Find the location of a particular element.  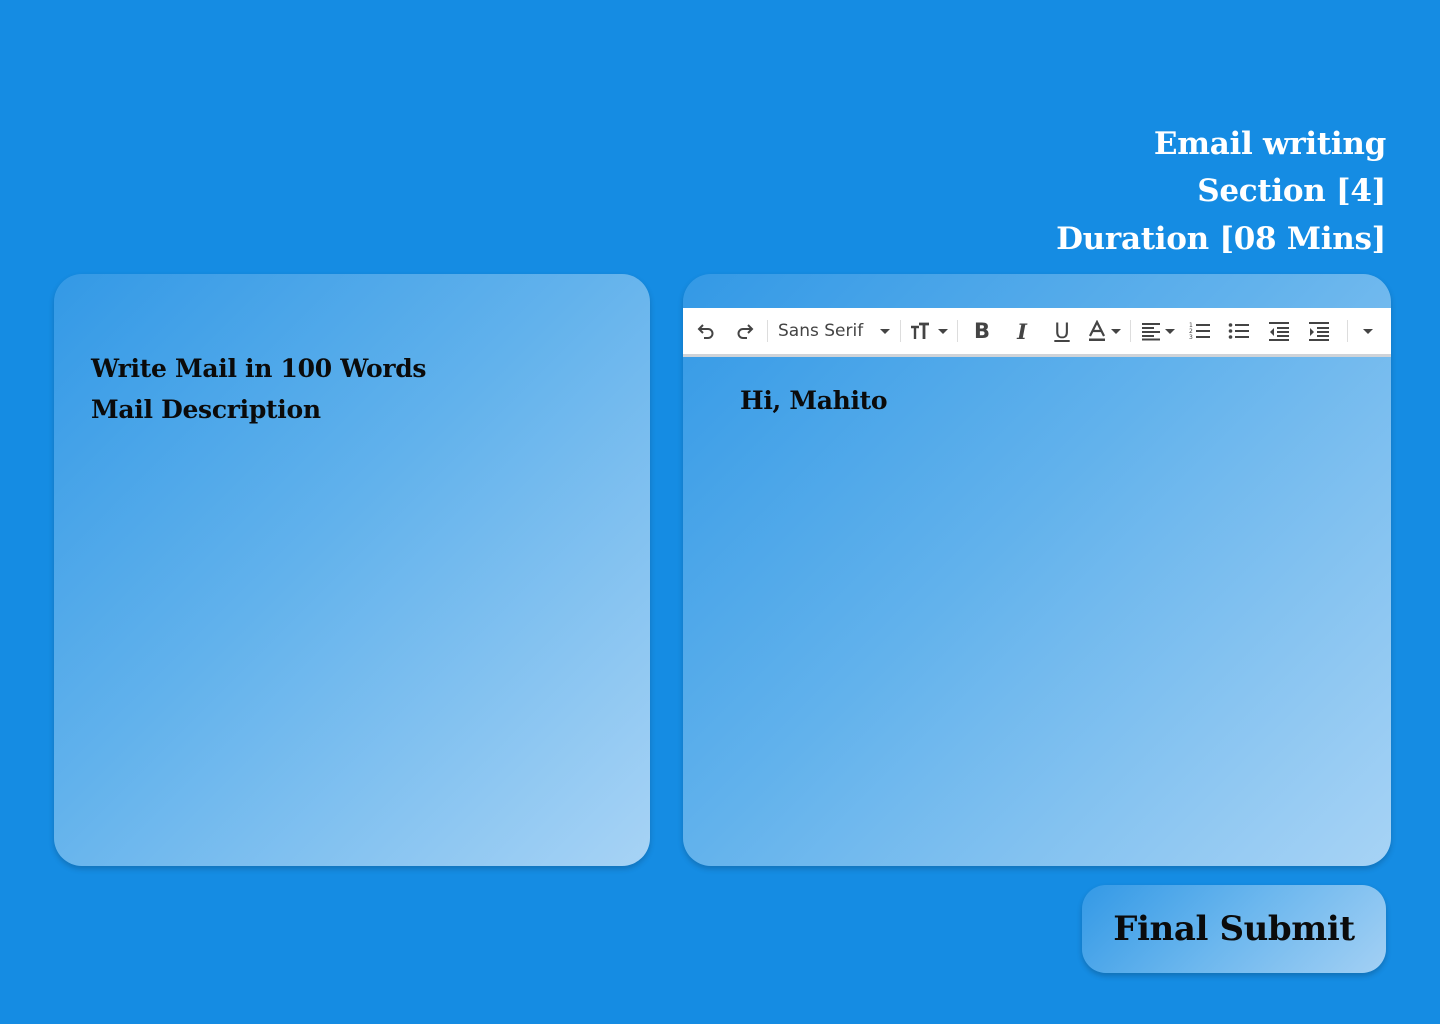

redo-icon is located at coordinates (745, 331).